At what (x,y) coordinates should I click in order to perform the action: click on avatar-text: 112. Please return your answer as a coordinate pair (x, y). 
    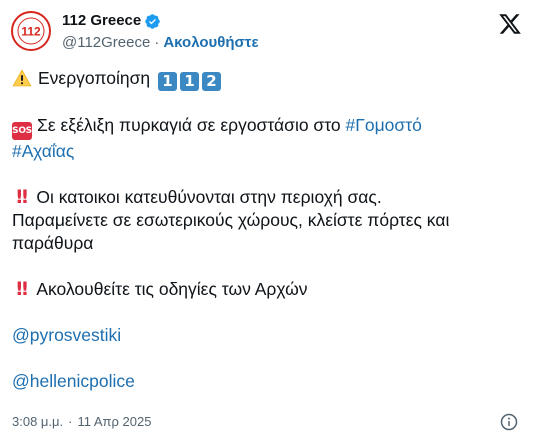
    Looking at the image, I should click on (31, 32).